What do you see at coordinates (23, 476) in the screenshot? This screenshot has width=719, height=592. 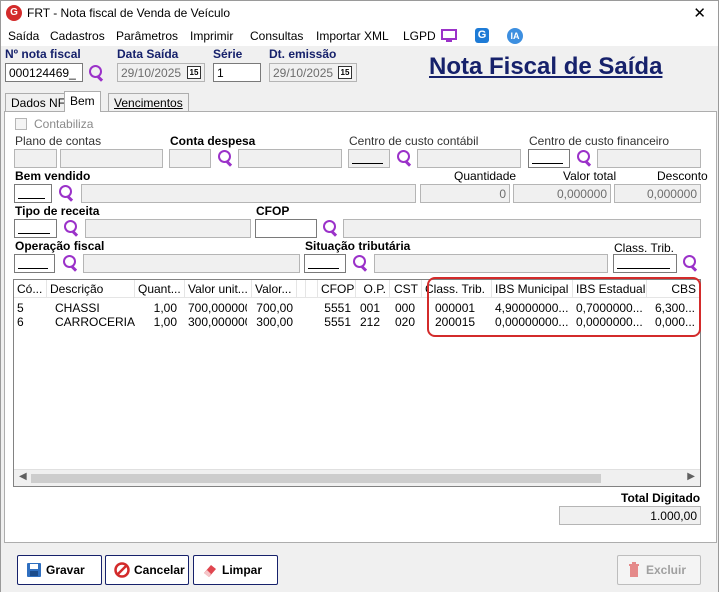 I see `scroll-left-icon: ◀` at bounding box center [23, 476].